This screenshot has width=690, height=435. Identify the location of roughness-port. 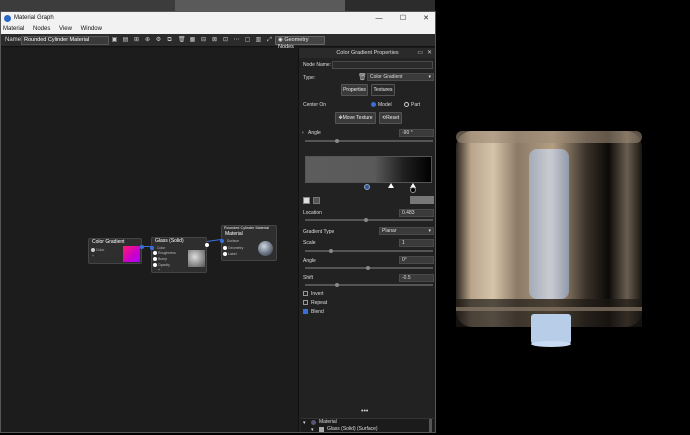
(155, 253).